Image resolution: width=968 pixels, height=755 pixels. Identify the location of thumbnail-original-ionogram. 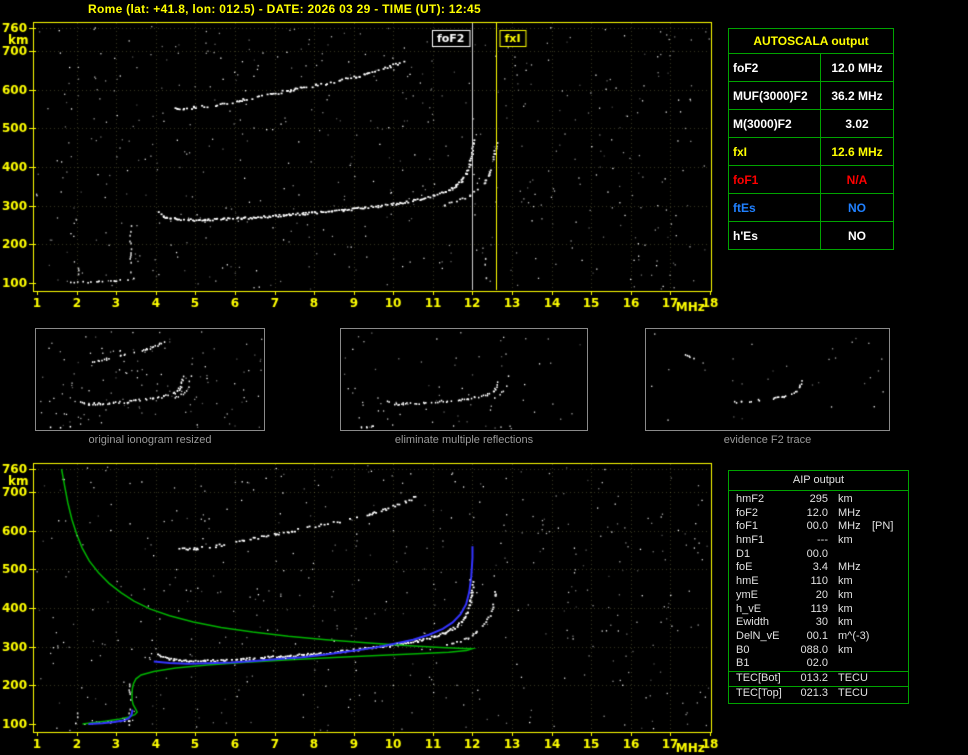
(150, 379).